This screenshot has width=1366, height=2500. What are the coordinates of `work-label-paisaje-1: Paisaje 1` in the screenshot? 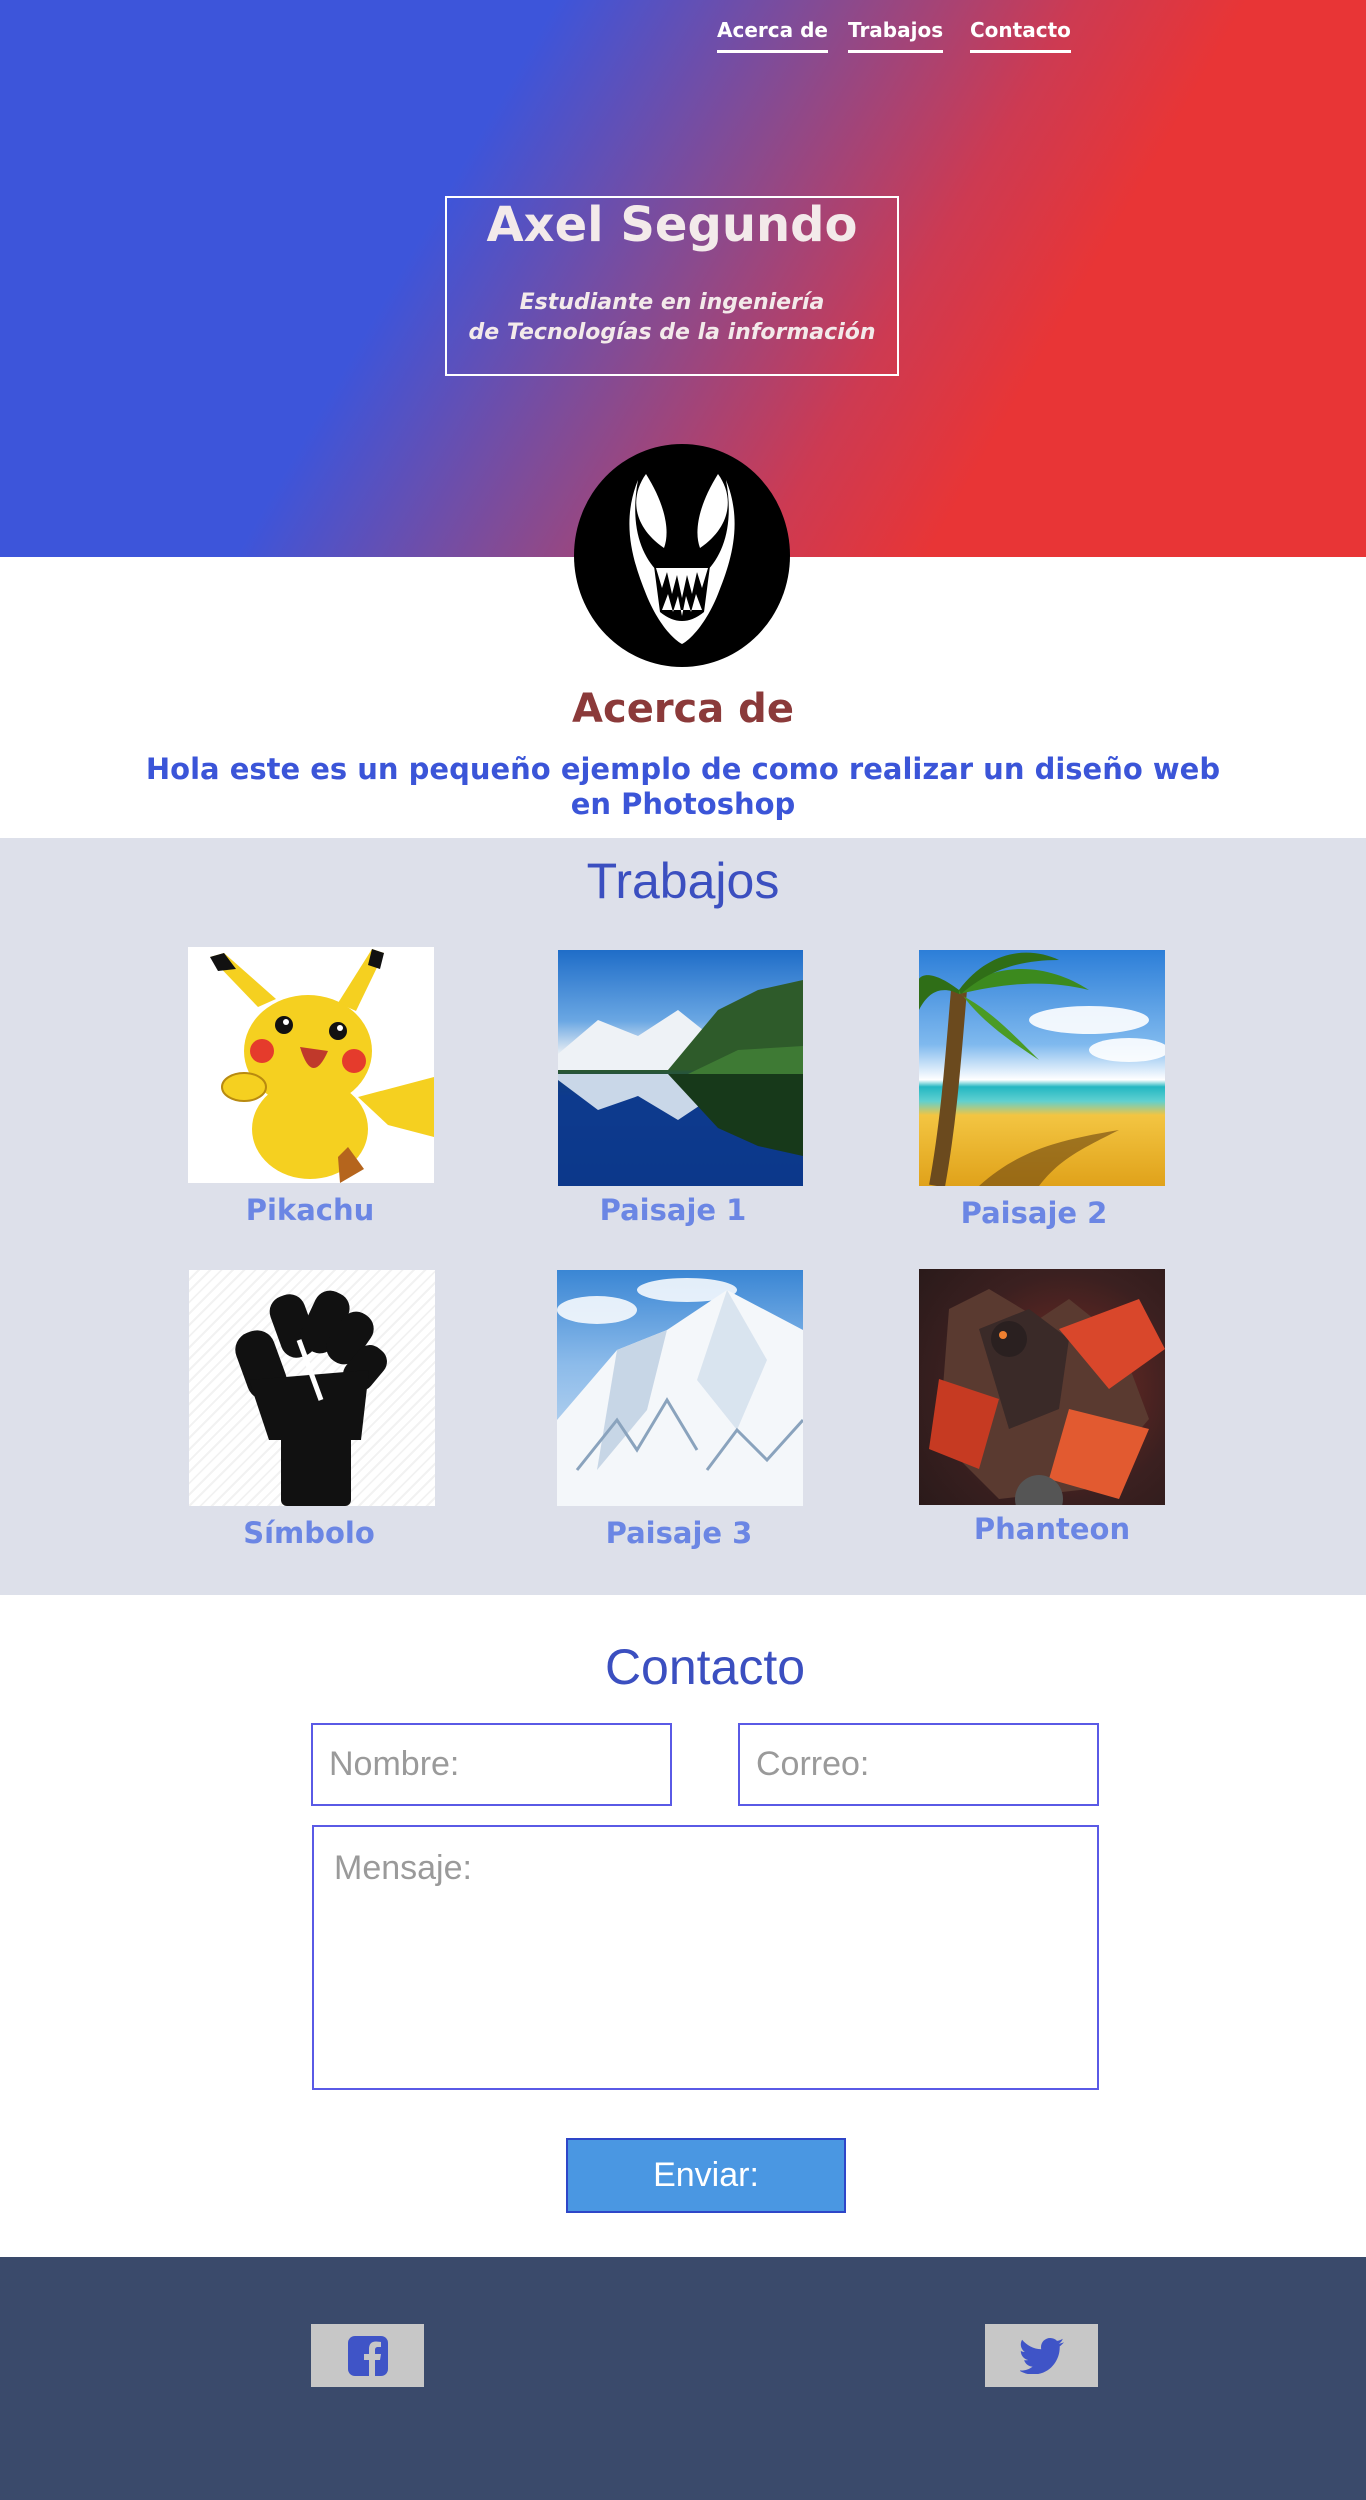 It's located at (673, 1210).